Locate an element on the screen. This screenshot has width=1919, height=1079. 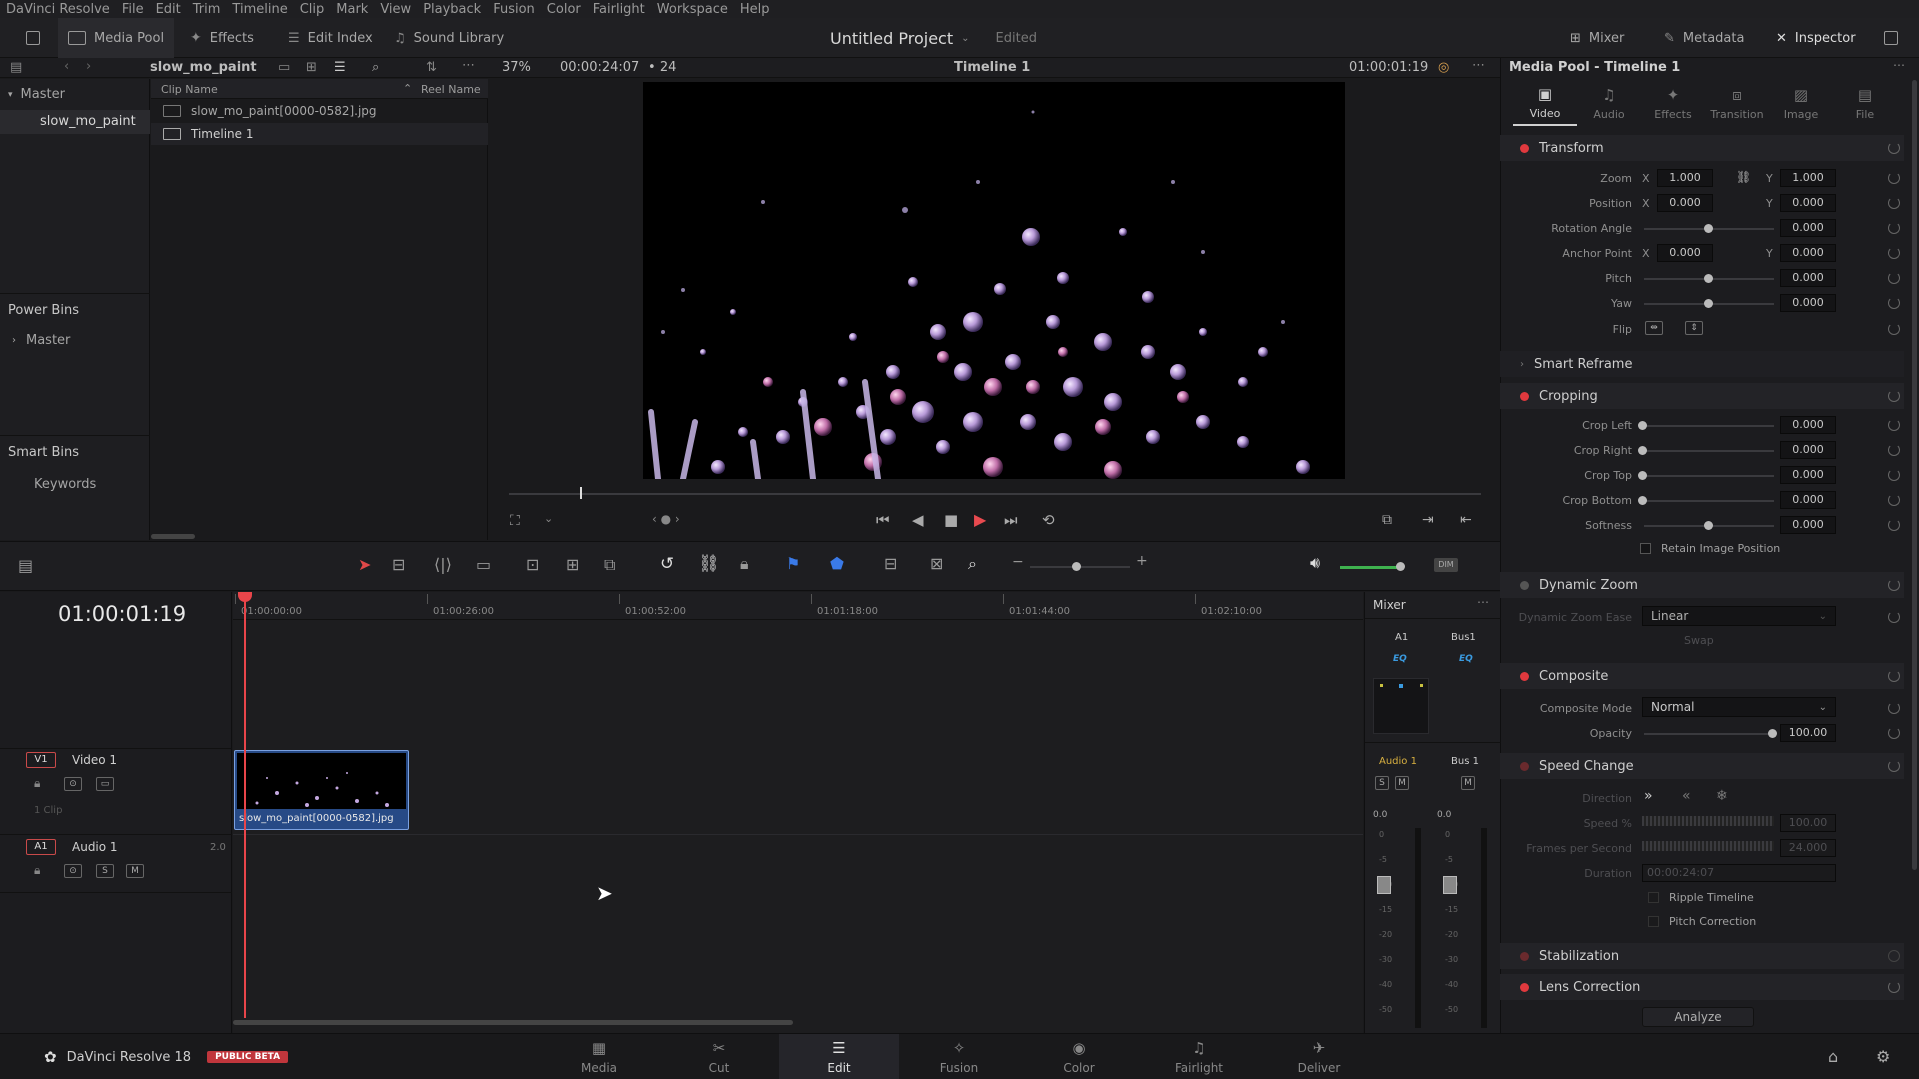
smart-reframe-header: › Smart Reframe is located at coordinates (1702, 364).